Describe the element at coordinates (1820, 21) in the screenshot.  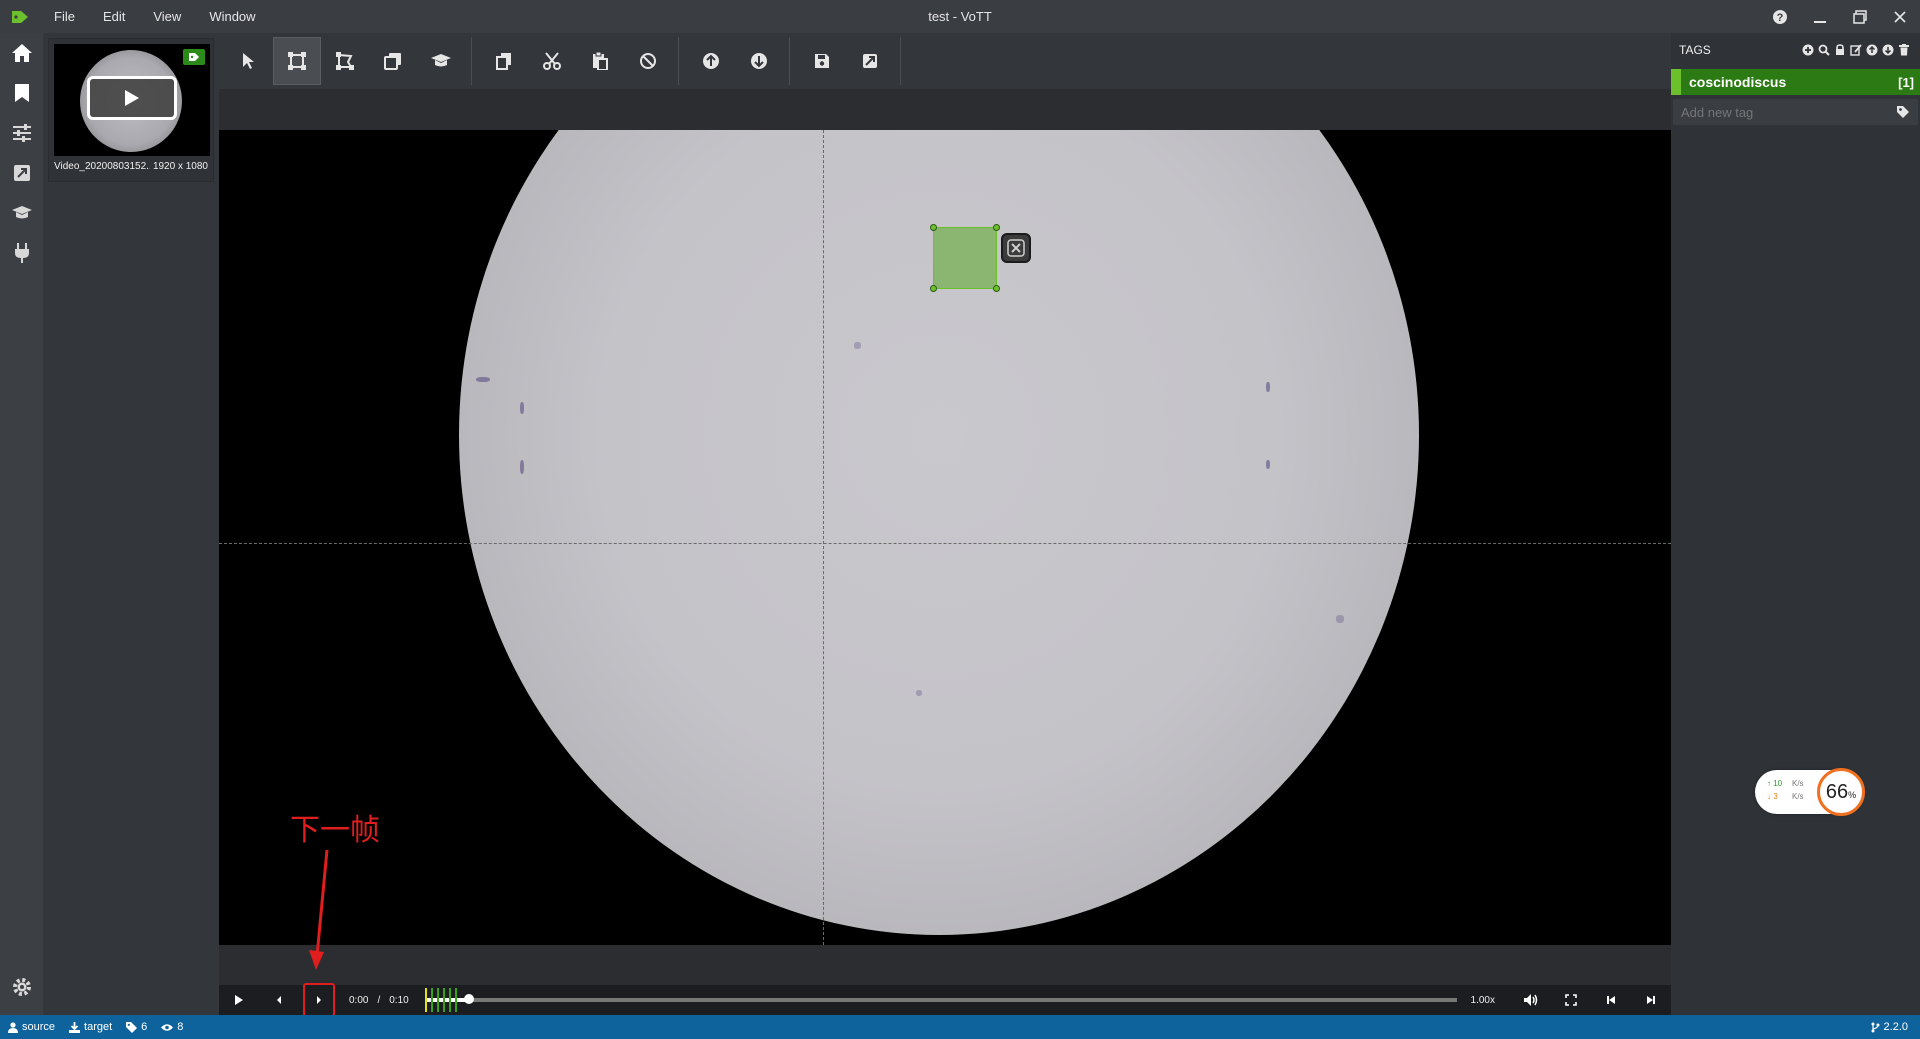
I see `minimize-icon` at that location.